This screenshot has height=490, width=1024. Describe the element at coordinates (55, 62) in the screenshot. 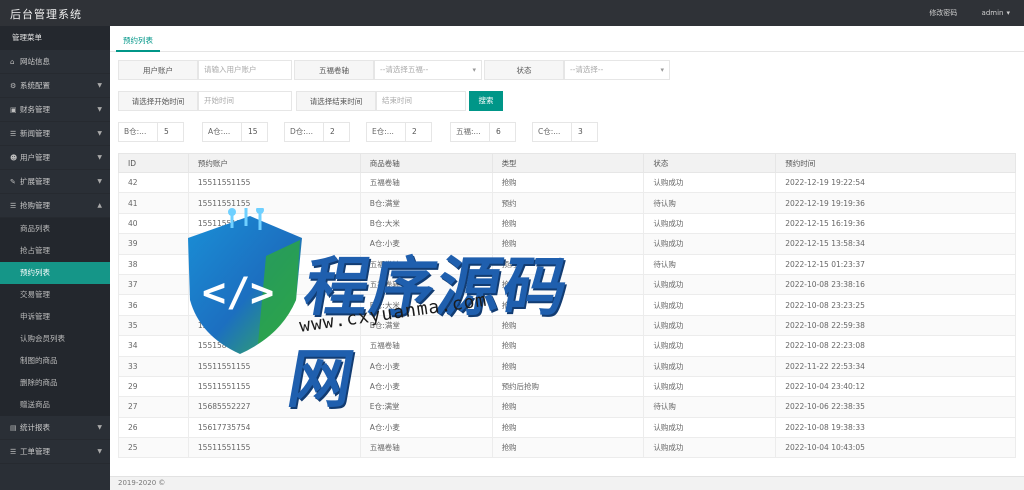

I see `sidebar-item-0: ⌂ 网站信息` at that location.